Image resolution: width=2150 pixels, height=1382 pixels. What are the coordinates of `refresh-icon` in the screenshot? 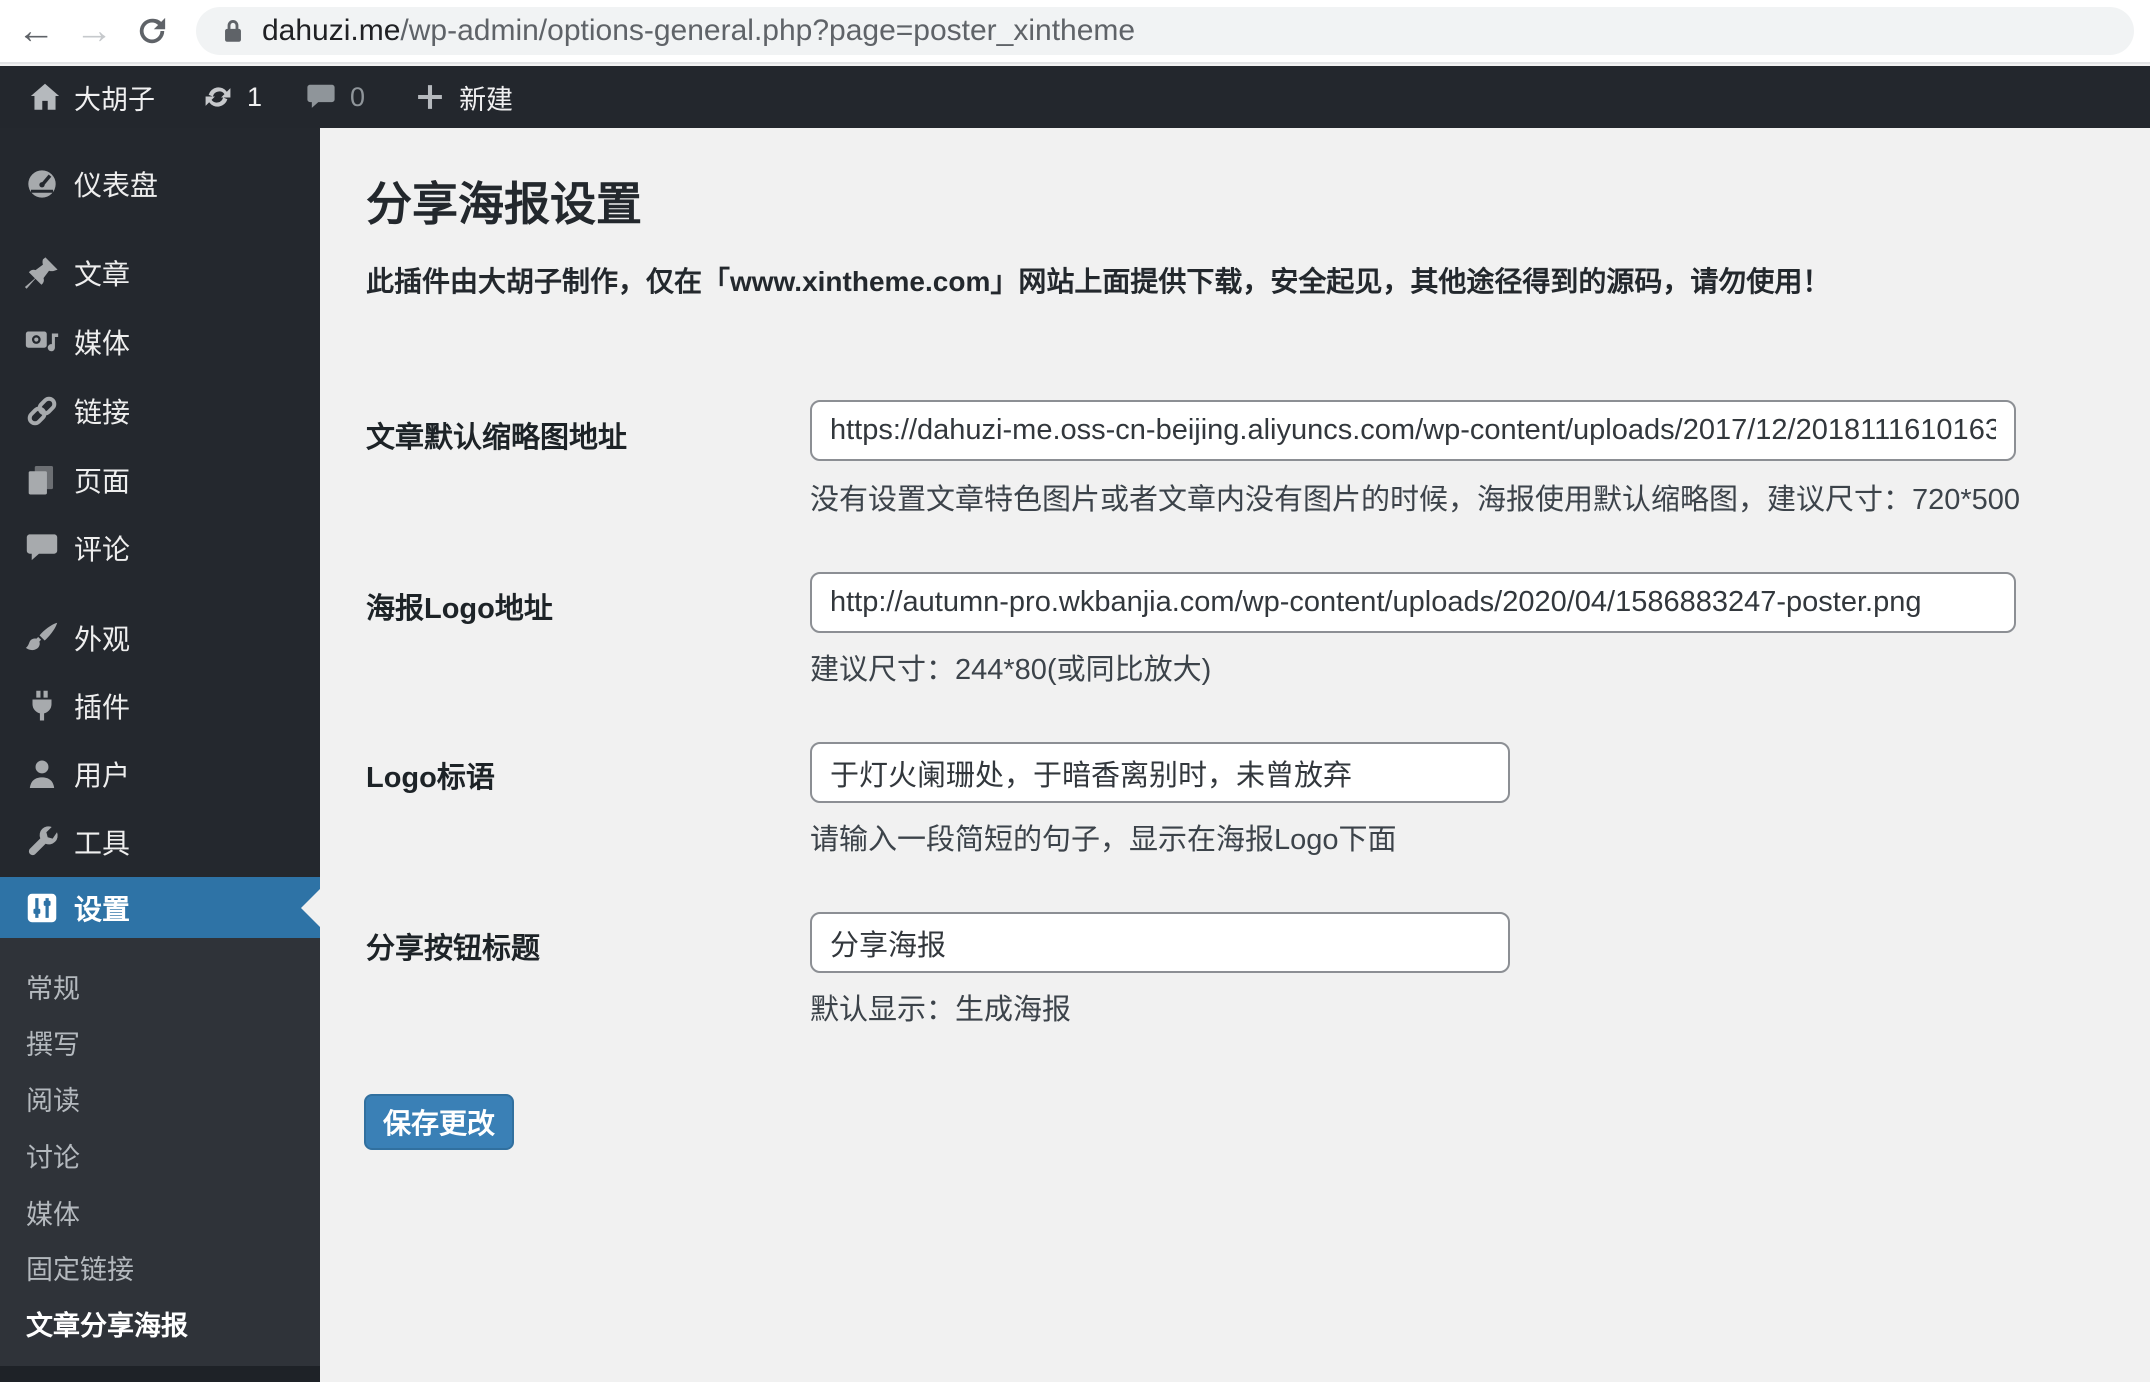 It's located at (152, 31).